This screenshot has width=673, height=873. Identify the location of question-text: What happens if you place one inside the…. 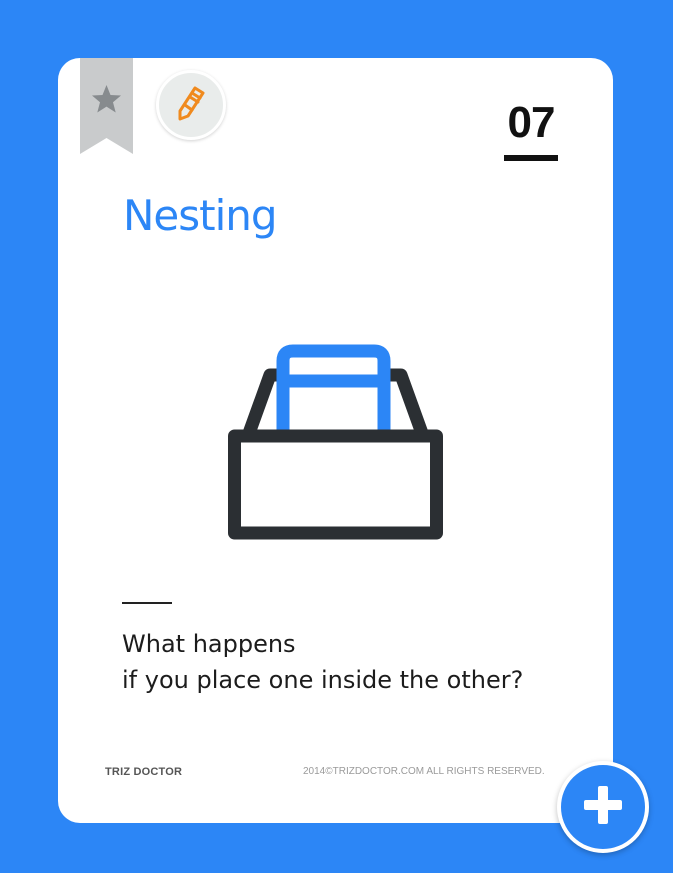
(322, 662).